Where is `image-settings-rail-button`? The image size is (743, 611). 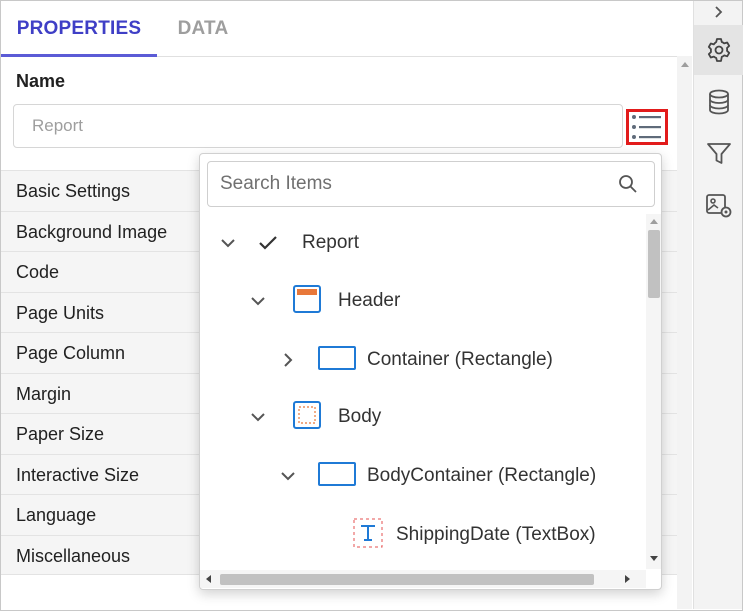
image-settings-rail-button is located at coordinates (718, 206).